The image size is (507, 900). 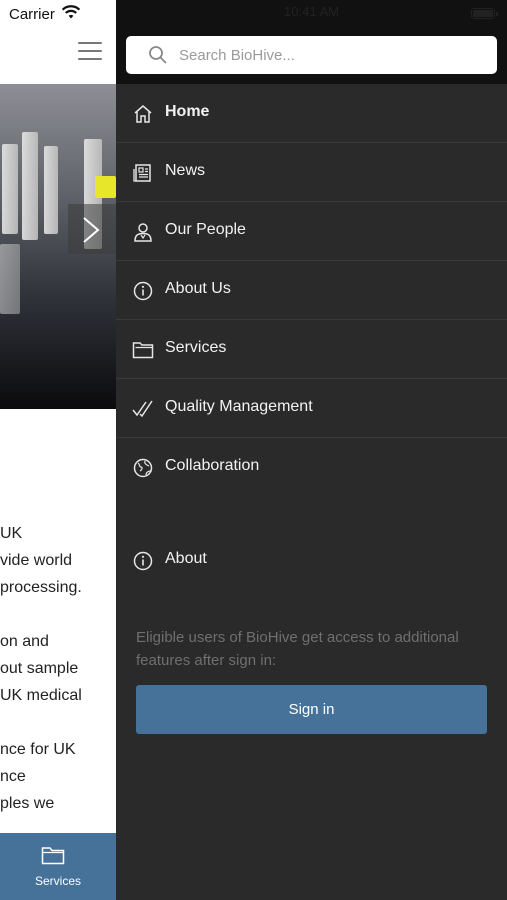 What do you see at coordinates (32, 14) in the screenshot?
I see `carrier-label: Carrier` at bounding box center [32, 14].